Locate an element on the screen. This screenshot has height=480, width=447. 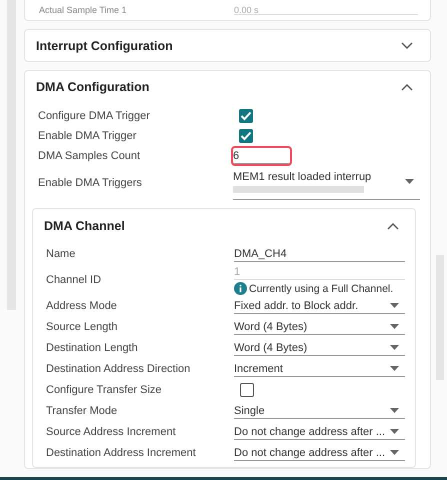
dropdown-field: Increment is located at coordinates (319, 368).